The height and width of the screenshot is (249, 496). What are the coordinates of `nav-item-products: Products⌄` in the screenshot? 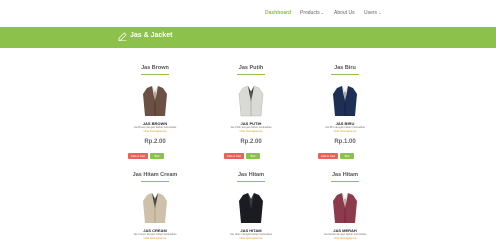 It's located at (312, 13).